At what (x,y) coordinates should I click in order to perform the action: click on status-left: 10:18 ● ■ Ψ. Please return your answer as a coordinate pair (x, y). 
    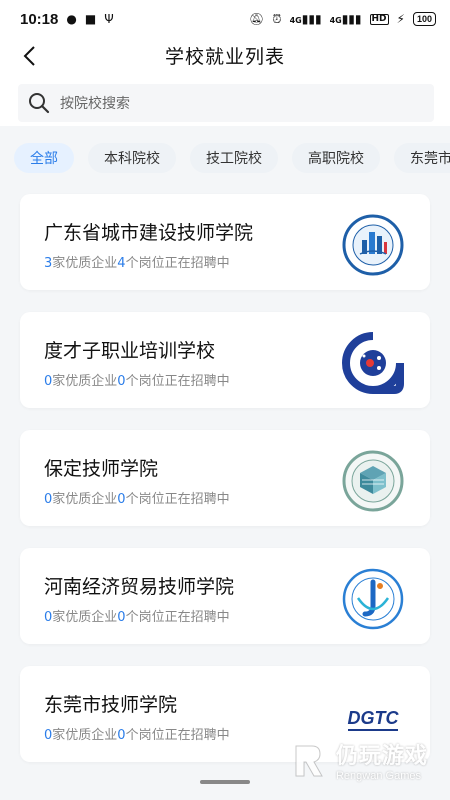
    Looking at the image, I should click on (67, 19).